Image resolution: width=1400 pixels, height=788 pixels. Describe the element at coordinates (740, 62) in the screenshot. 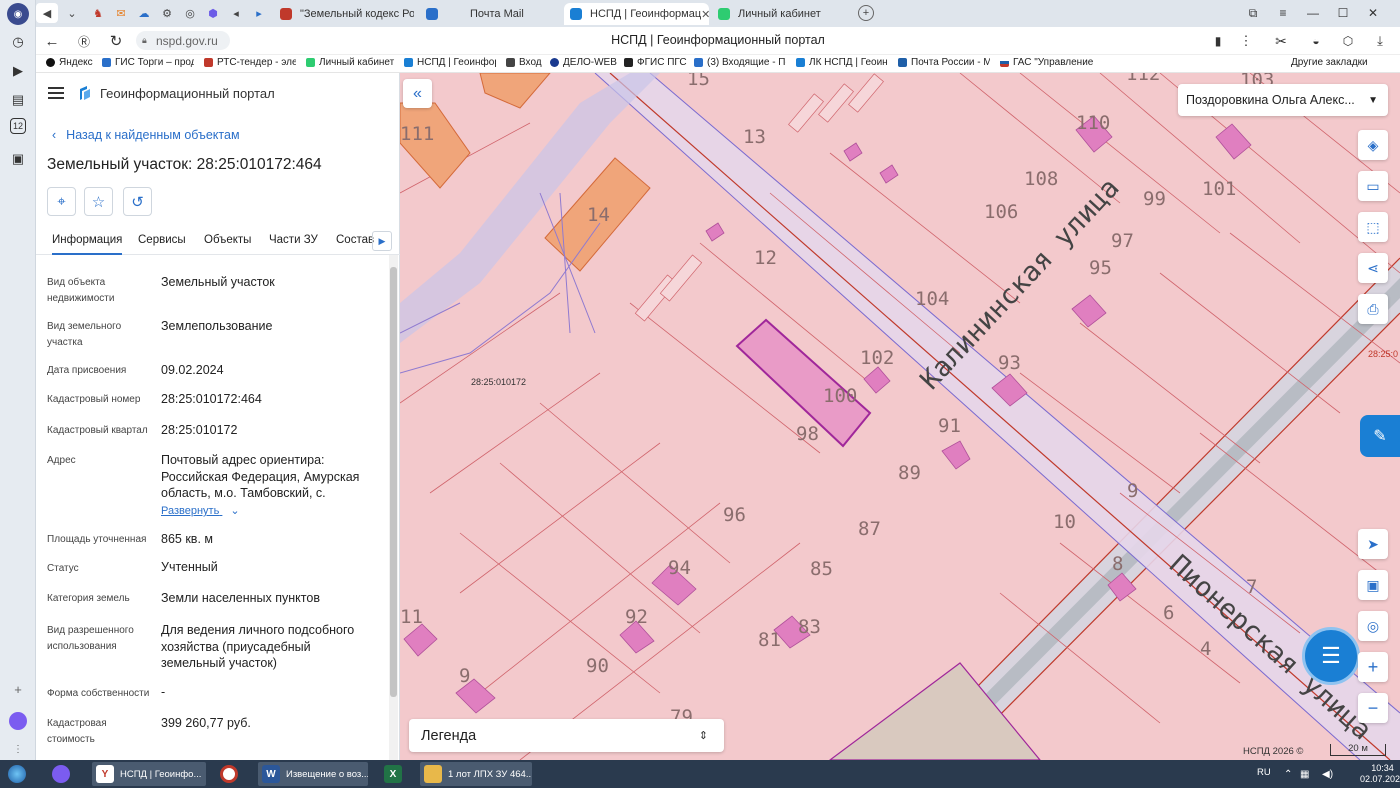

I see `bookmark-item: (3) Входящие - По` at that location.